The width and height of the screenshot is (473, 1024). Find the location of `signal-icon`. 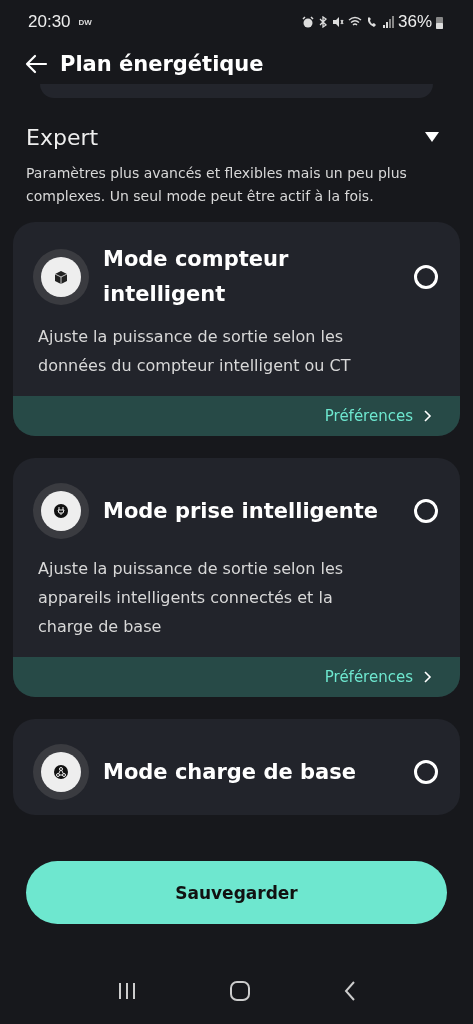

signal-icon is located at coordinates (387, 22).